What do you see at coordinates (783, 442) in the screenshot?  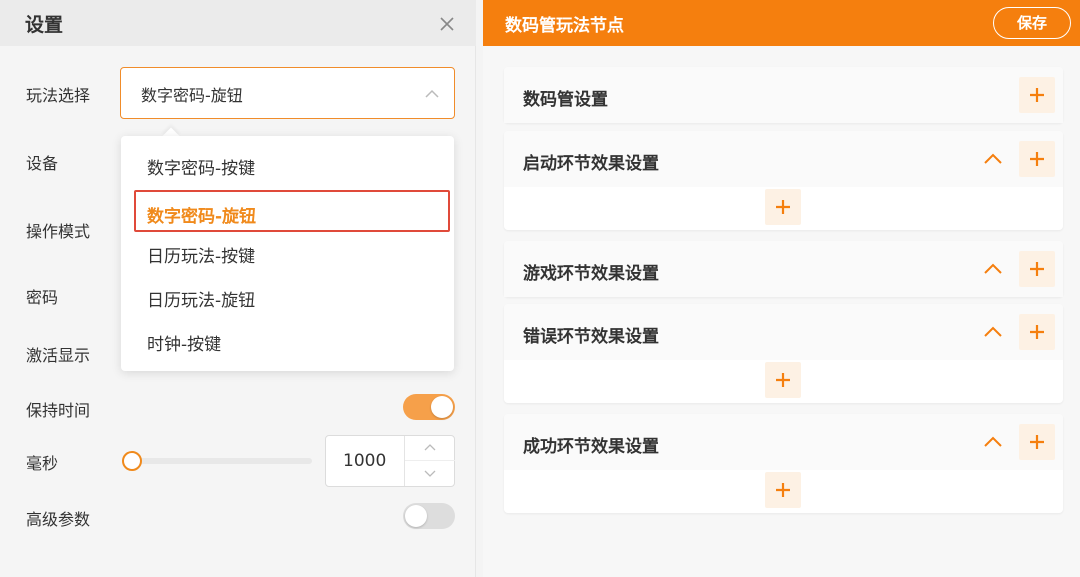 I see `section-header: 成功环节效果设置` at bounding box center [783, 442].